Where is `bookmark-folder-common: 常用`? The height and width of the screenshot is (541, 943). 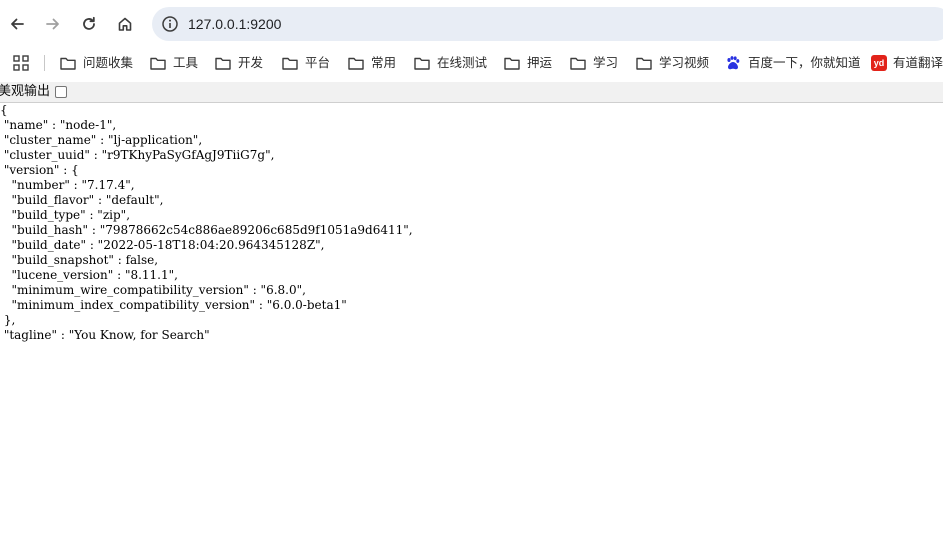 bookmark-folder-common: 常用 is located at coordinates (372, 63).